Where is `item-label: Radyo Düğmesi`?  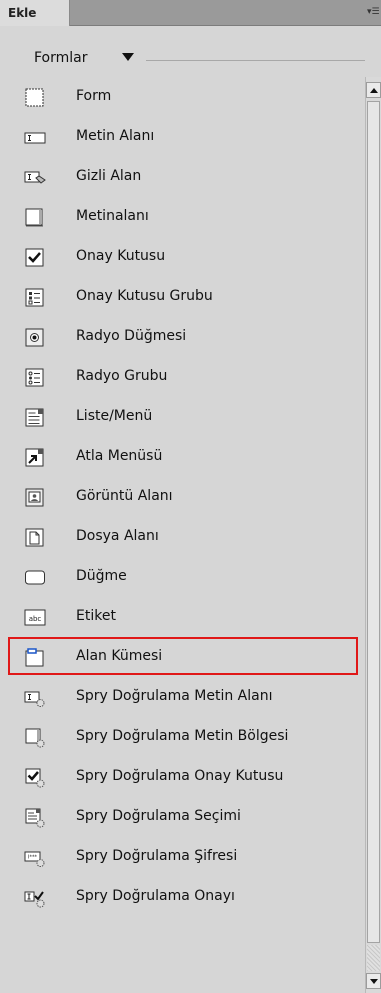 item-label: Radyo Düğmesi is located at coordinates (131, 336).